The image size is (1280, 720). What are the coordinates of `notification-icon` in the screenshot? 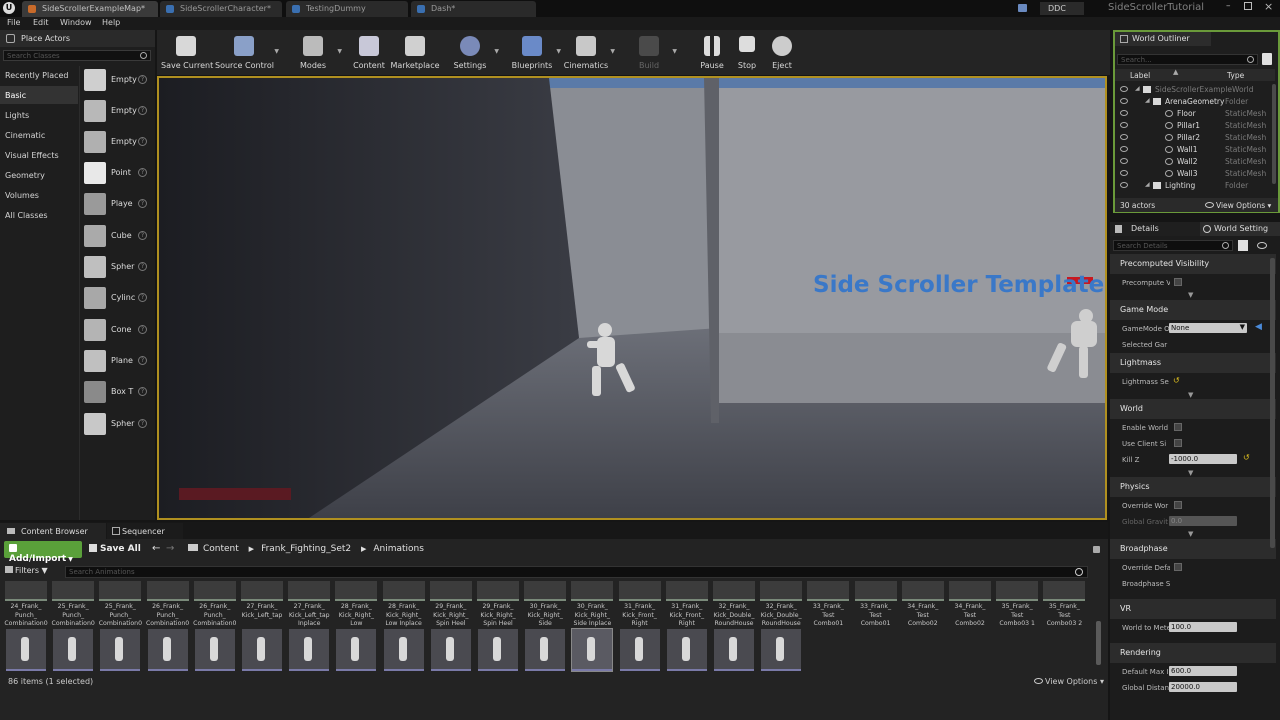 It's located at (1022, 8).